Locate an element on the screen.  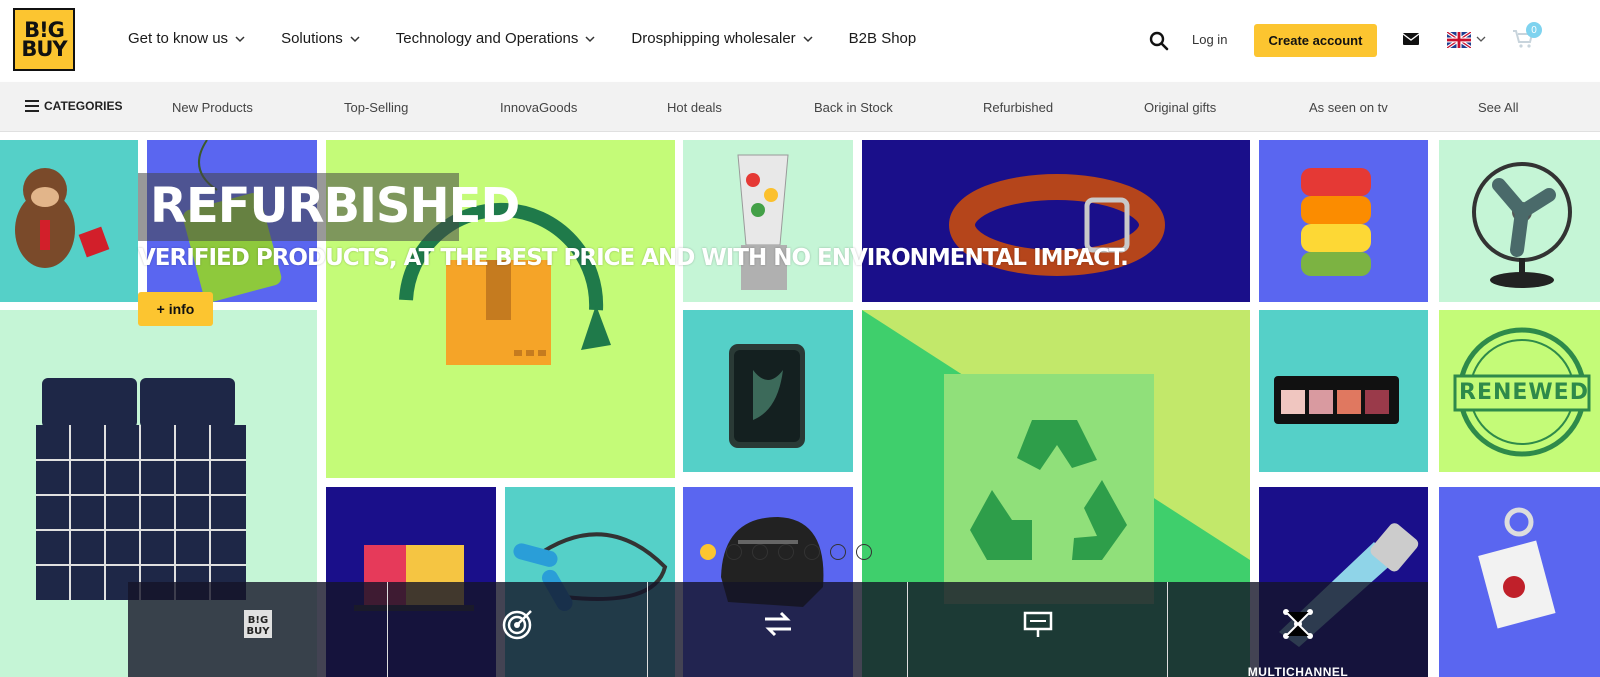
feature-target is located at coordinates (518, 629).